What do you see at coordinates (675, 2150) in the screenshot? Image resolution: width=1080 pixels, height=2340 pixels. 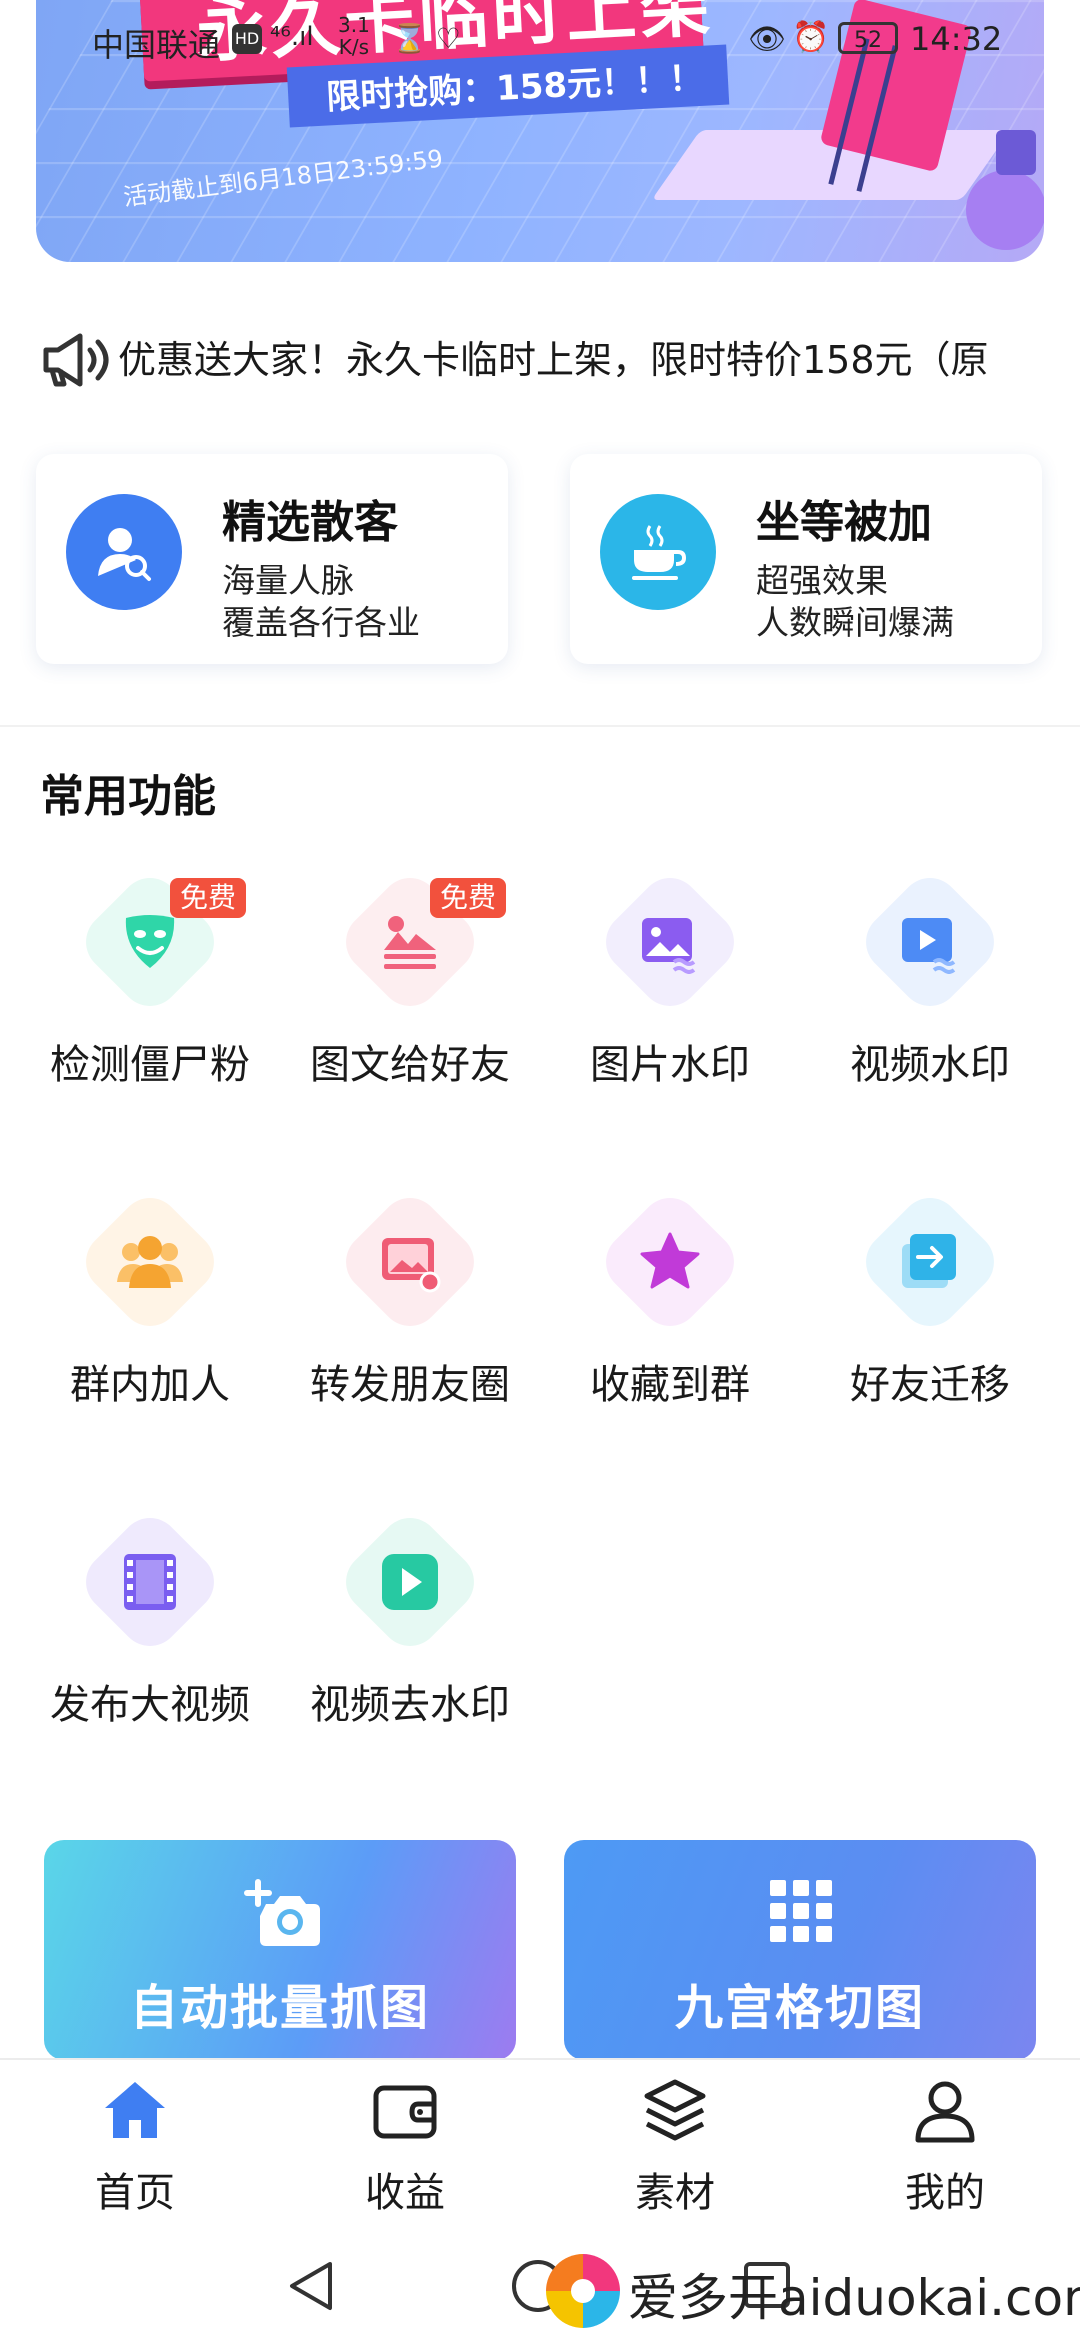 I see `tab-materials: 素材` at bounding box center [675, 2150].